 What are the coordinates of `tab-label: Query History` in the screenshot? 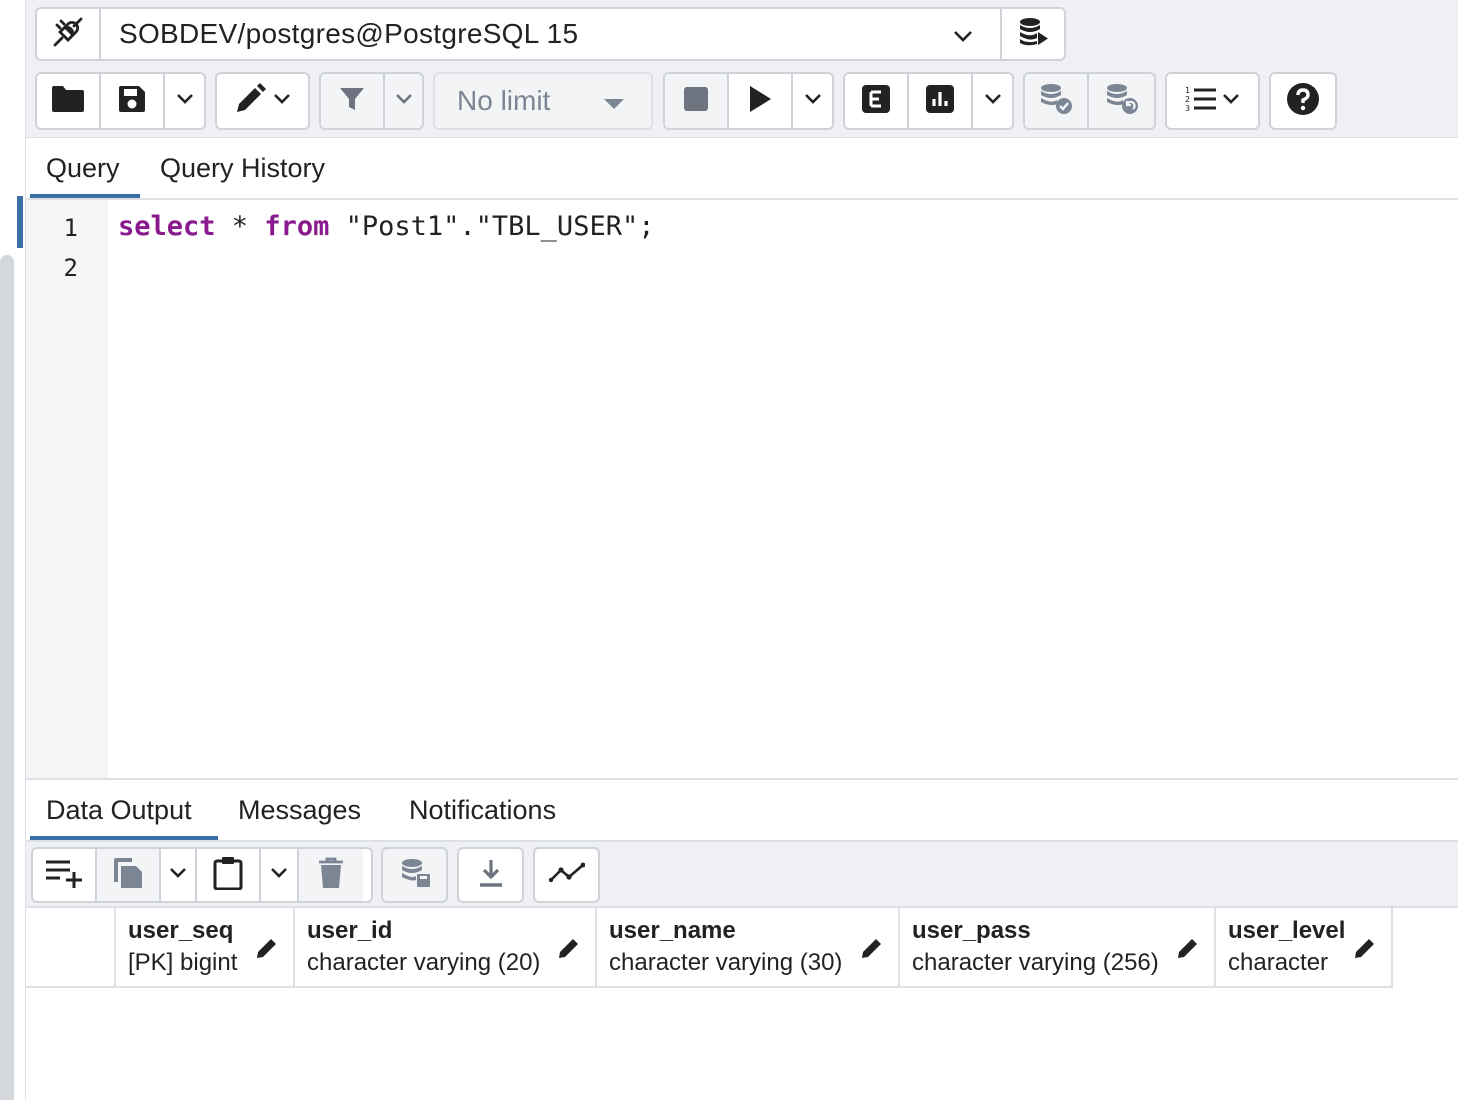 It's located at (243, 167).